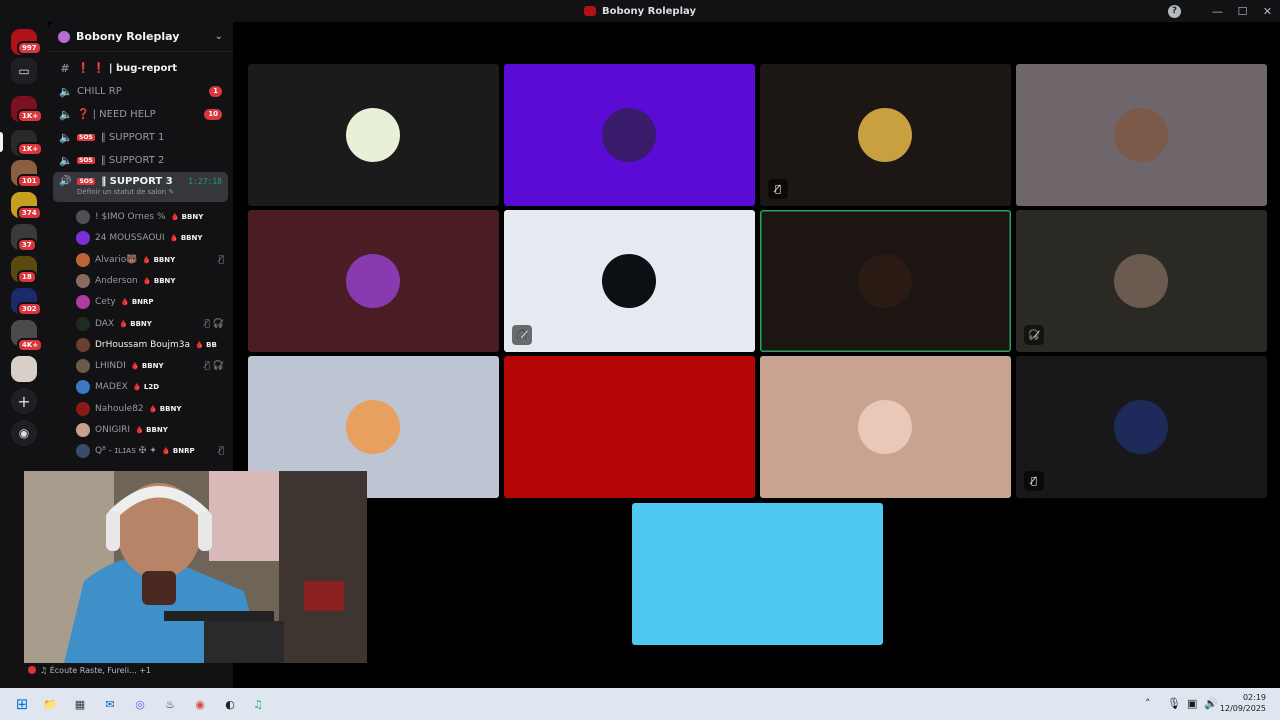  What do you see at coordinates (1211, 703) in the screenshot?
I see `volume-icon: 🔊` at bounding box center [1211, 703].